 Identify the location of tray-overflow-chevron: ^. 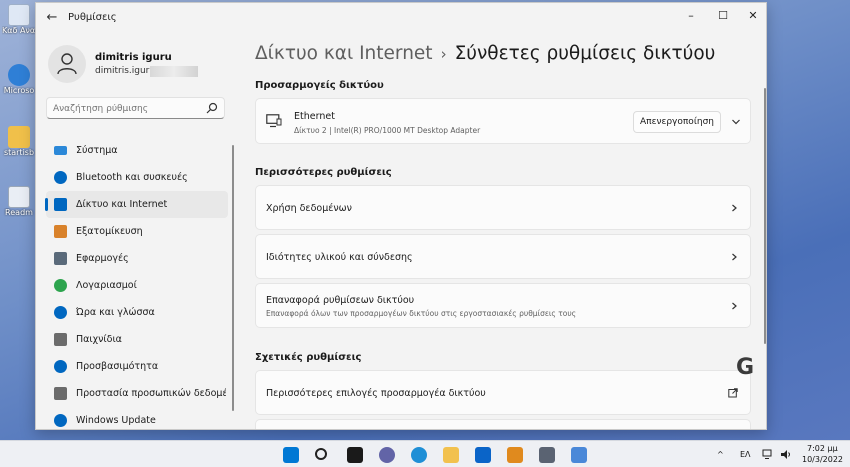
(720, 454).